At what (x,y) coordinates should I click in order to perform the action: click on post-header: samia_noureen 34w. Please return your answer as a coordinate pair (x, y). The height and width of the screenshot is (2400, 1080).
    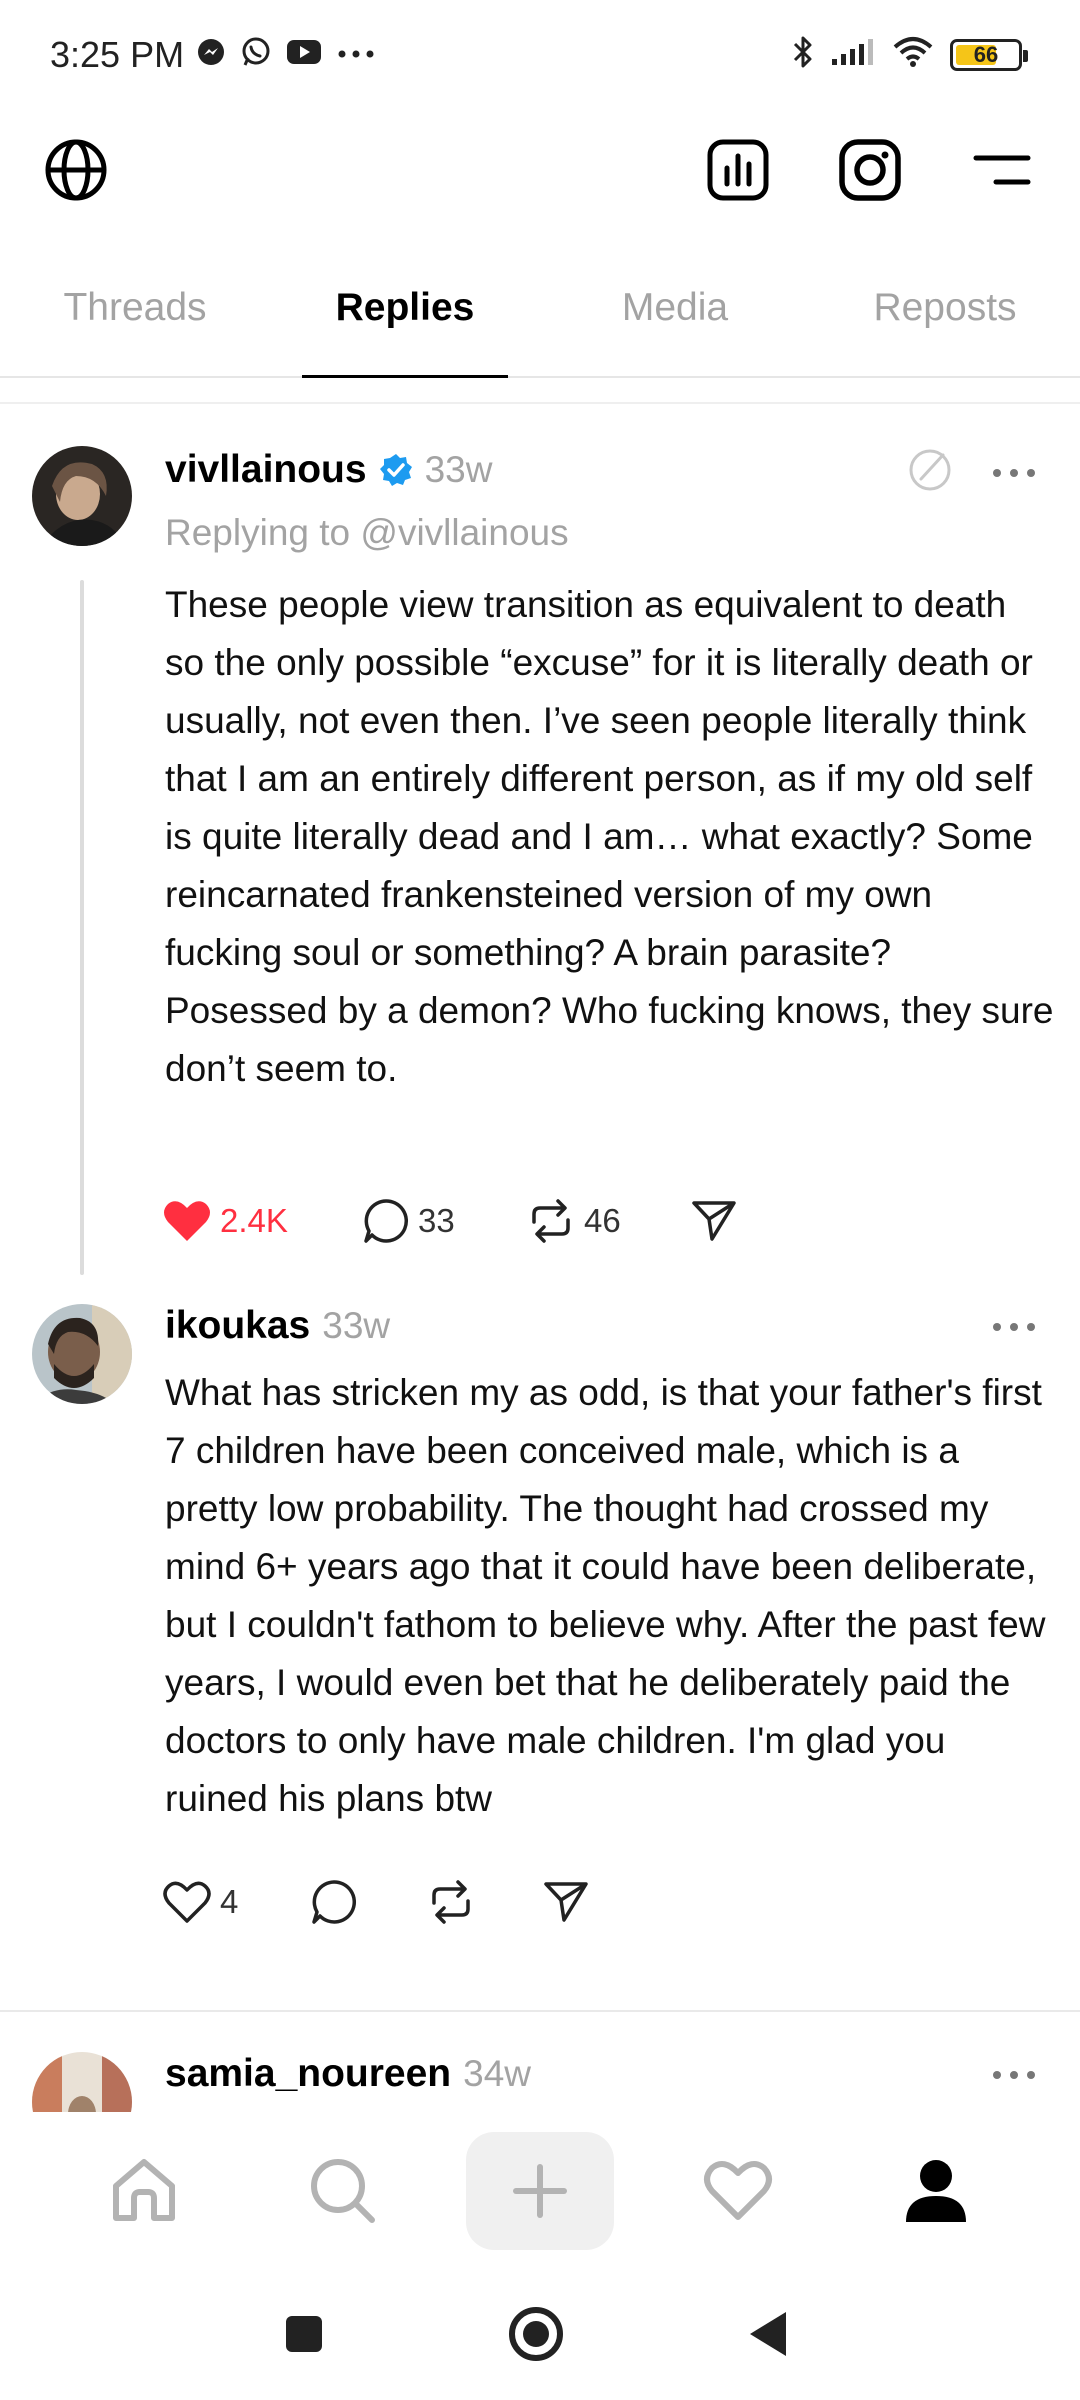
    Looking at the image, I should click on (348, 2074).